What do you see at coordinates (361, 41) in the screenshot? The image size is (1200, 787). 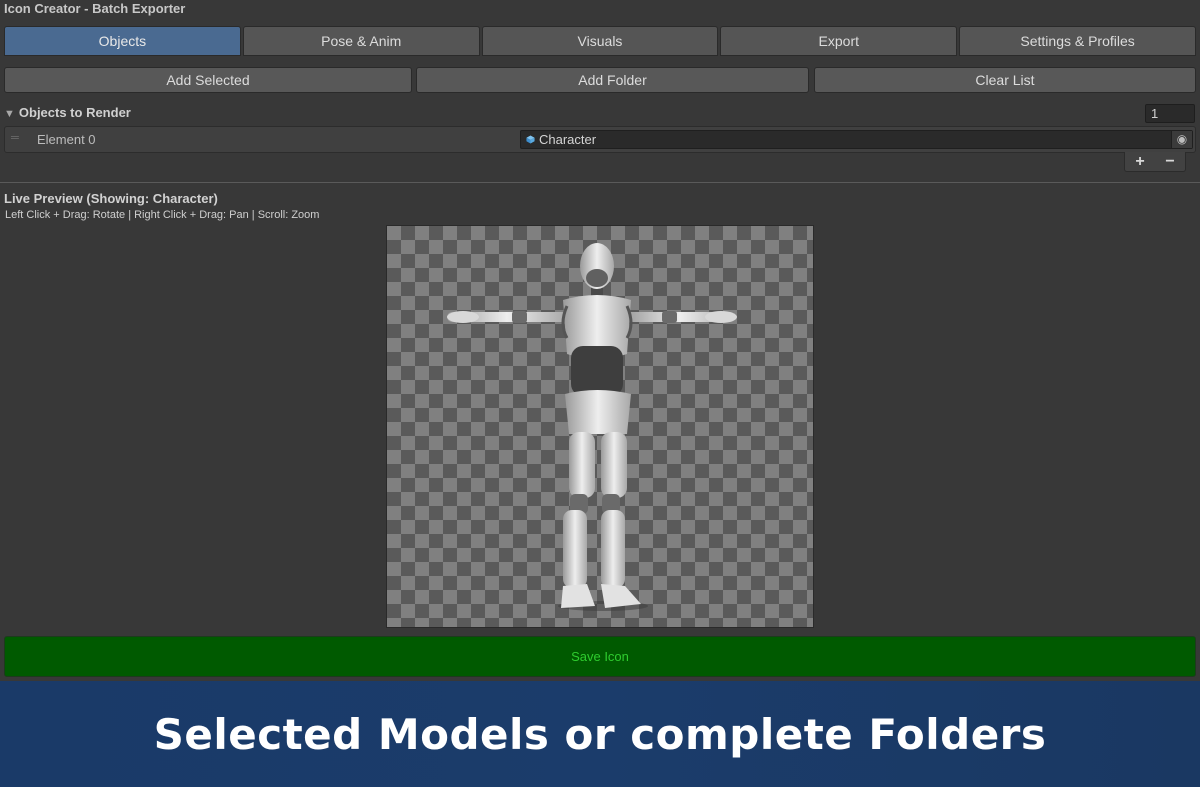 I see `tab-pose-anim: Pose & Anim` at bounding box center [361, 41].